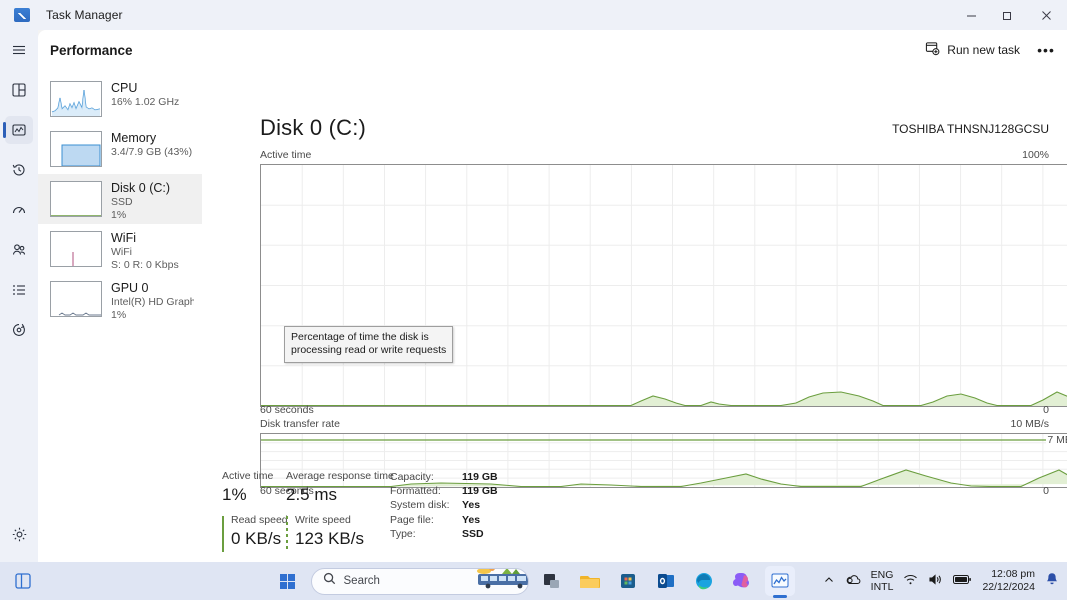 This screenshot has width=1067, height=600. Describe the element at coordinates (628, 581) in the screenshot. I see `microsoft-store-button` at that location.